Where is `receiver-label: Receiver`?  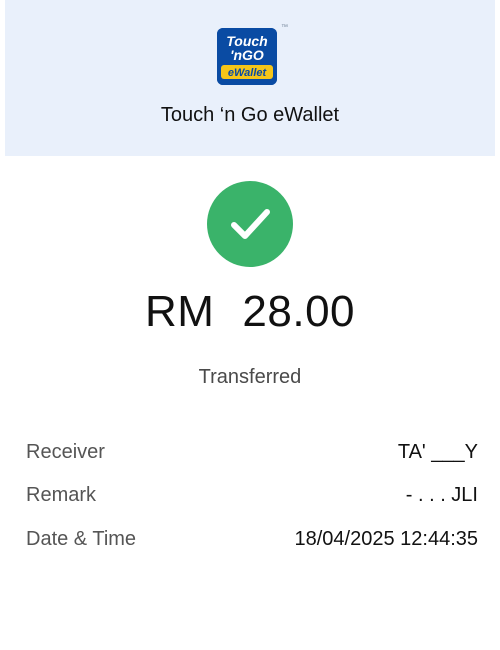
receiver-label: Receiver is located at coordinates (65, 452).